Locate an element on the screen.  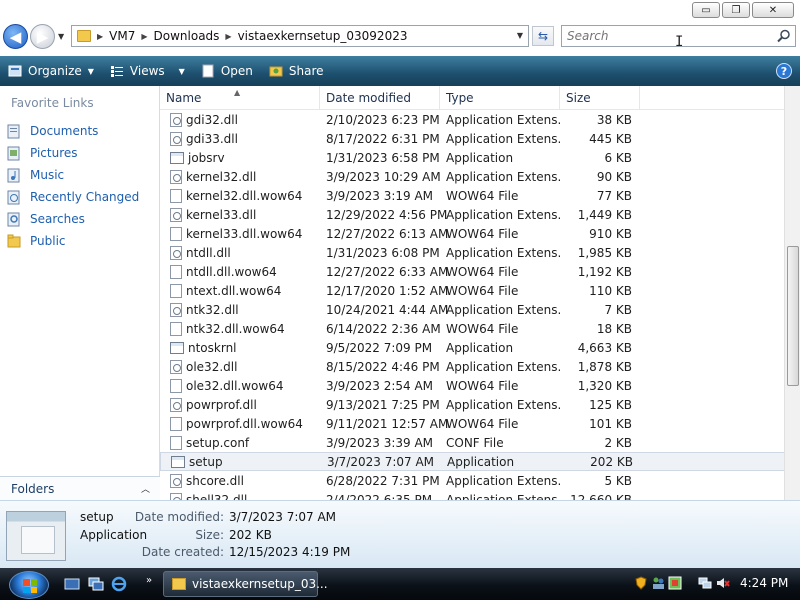
file-name-cell: ntdll.dll is located at coordinates (240, 252).